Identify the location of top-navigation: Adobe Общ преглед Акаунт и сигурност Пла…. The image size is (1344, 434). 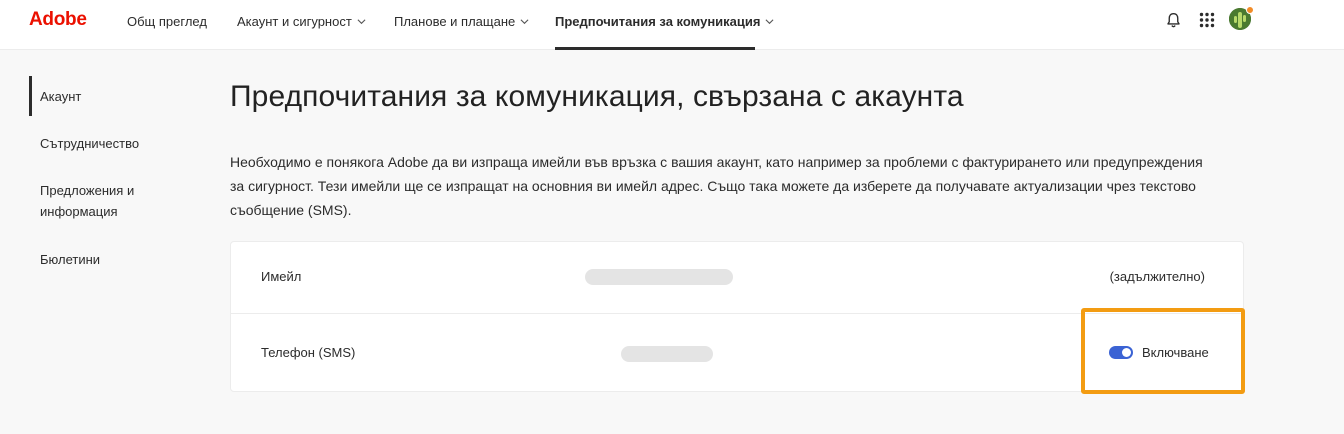
(672, 25).